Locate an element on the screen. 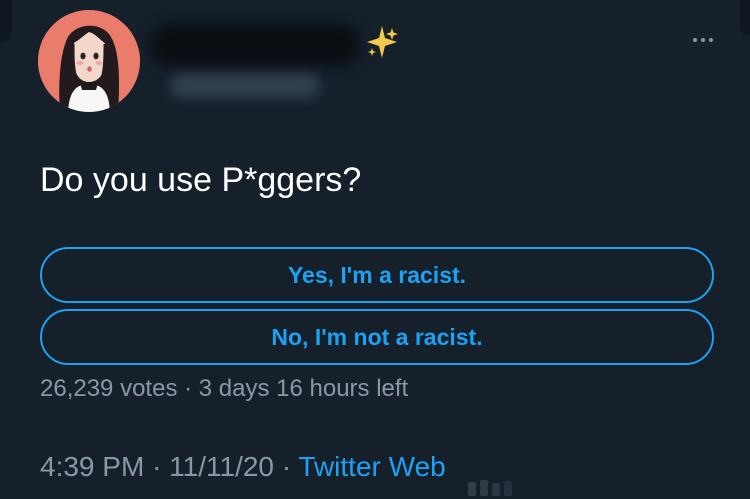  left-edge-tab is located at coordinates (6, 21).